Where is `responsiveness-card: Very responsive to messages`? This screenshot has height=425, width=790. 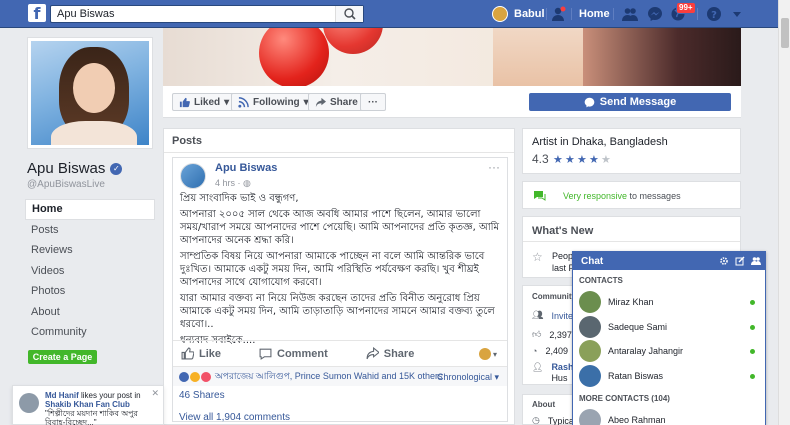
responsiveness-card: Very responsive to messages is located at coordinates (631, 195).